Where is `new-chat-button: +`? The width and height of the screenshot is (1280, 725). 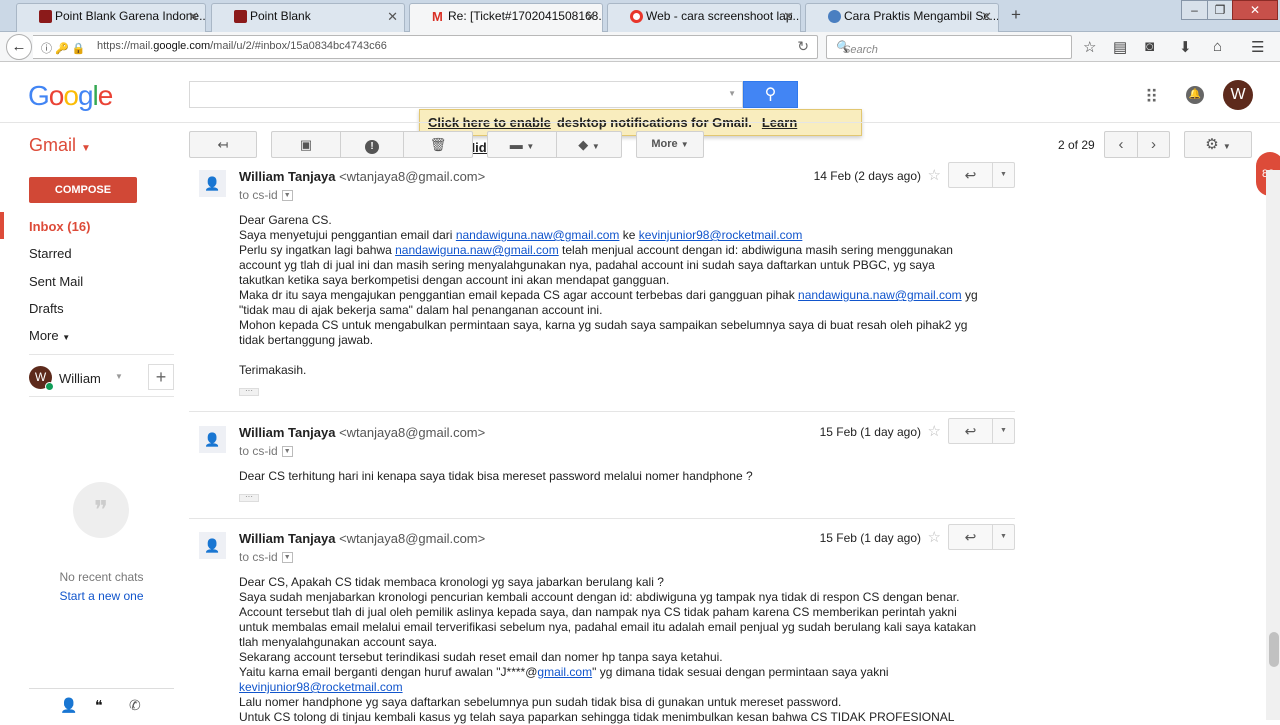
new-chat-button: + is located at coordinates (161, 377).